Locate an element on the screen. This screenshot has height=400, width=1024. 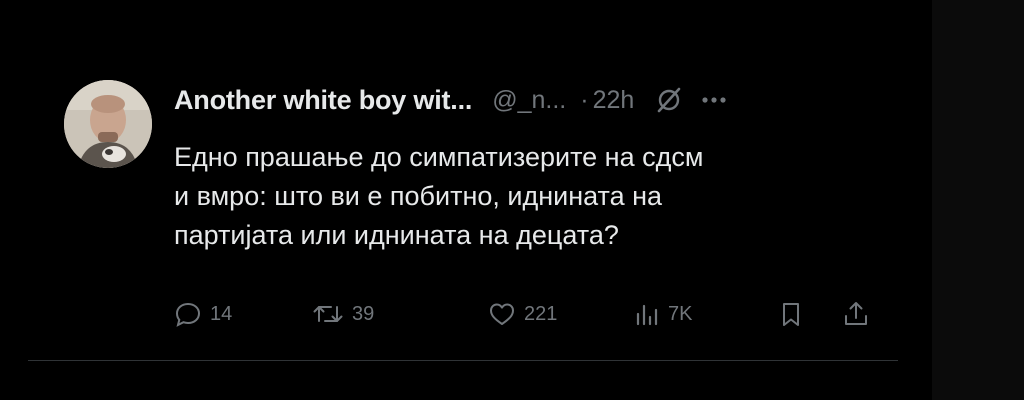
share-icon is located at coordinates (856, 314).